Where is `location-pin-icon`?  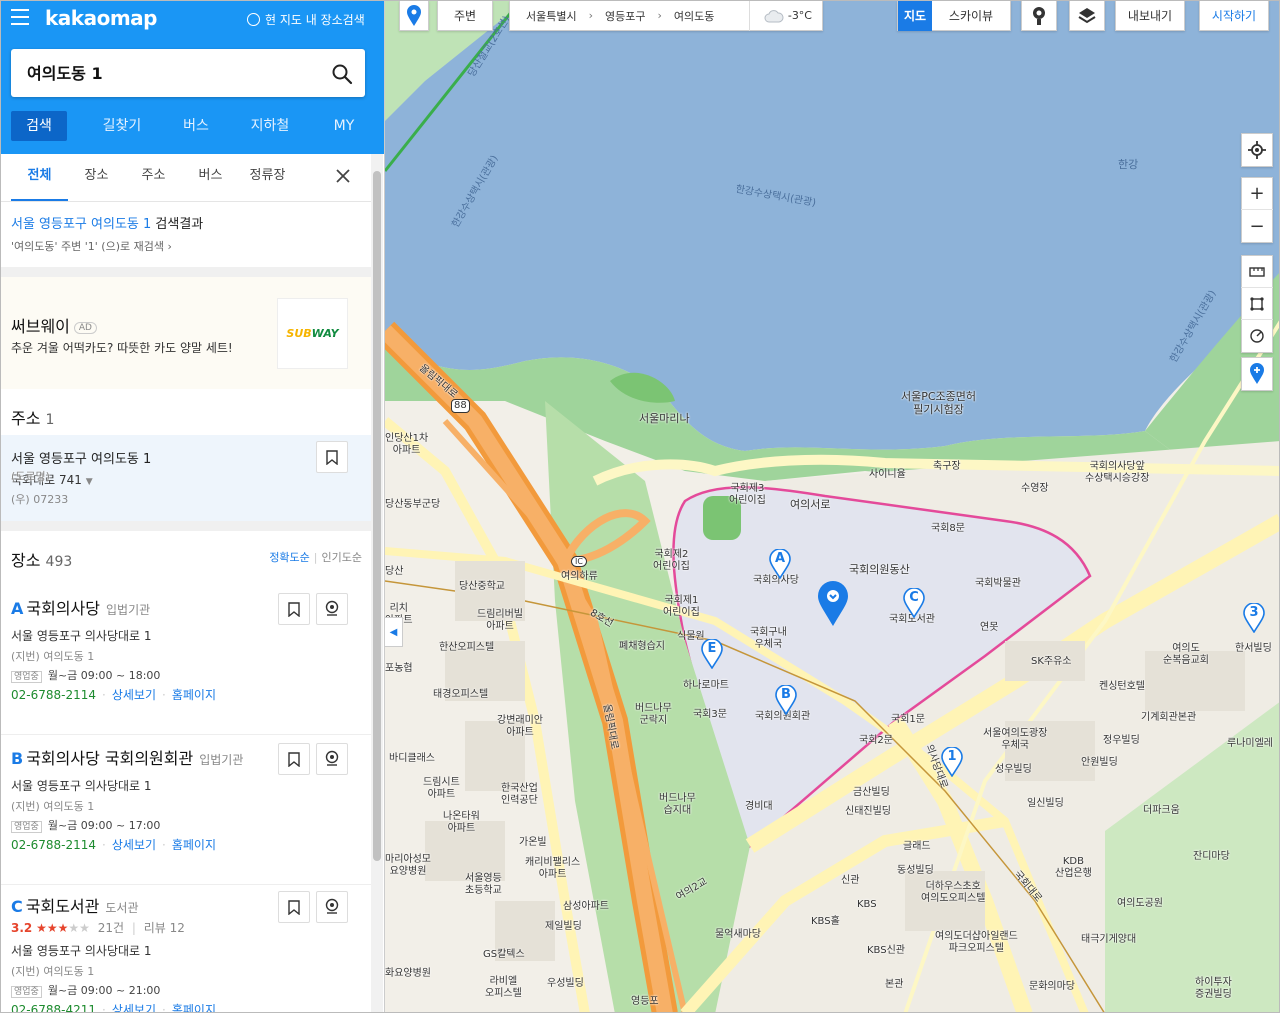
location-pin-icon is located at coordinates (332, 758).